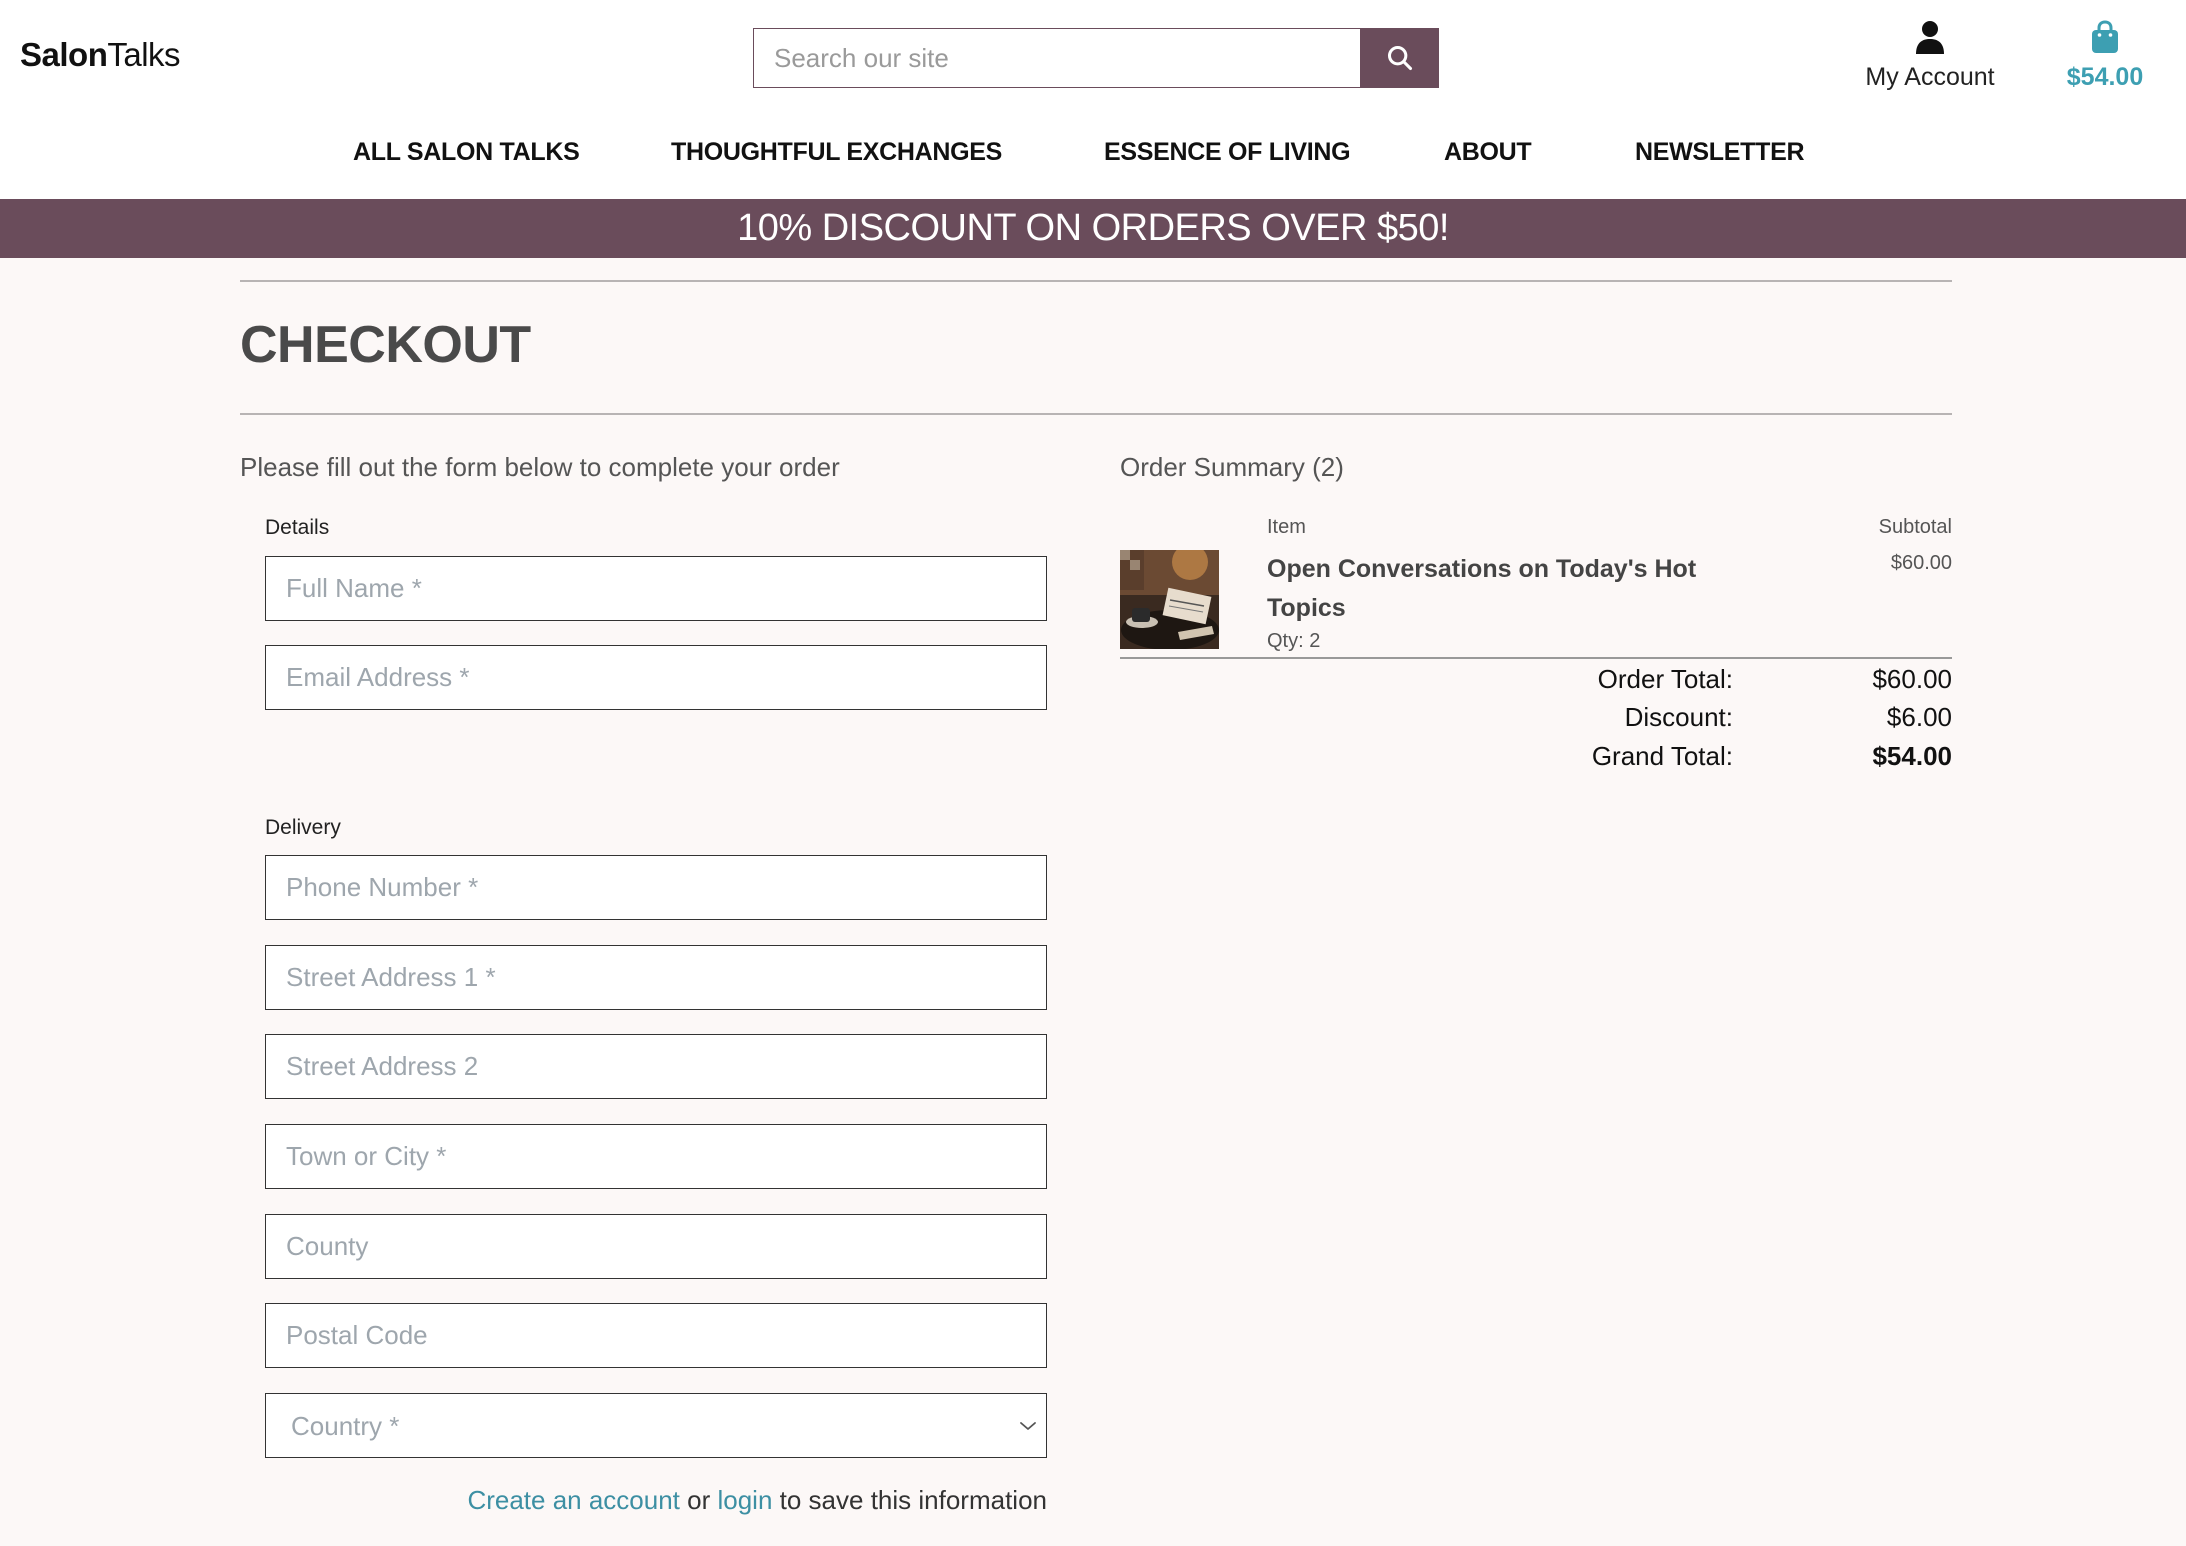 The height and width of the screenshot is (1546, 2186). What do you see at coordinates (1912, 679) in the screenshot?
I see `order-total-value: $60.00` at bounding box center [1912, 679].